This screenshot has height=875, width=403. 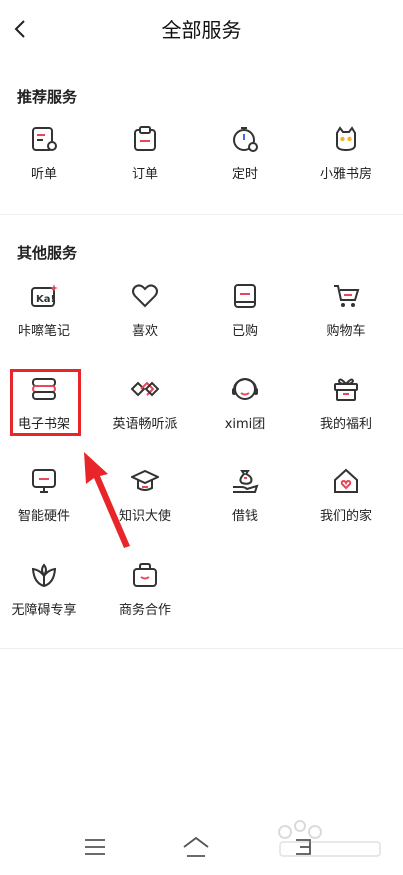 What do you see at coordinates (245, 424) in the screenshot?
I see `service-label: ximi团` at bounding box center [245, 424].